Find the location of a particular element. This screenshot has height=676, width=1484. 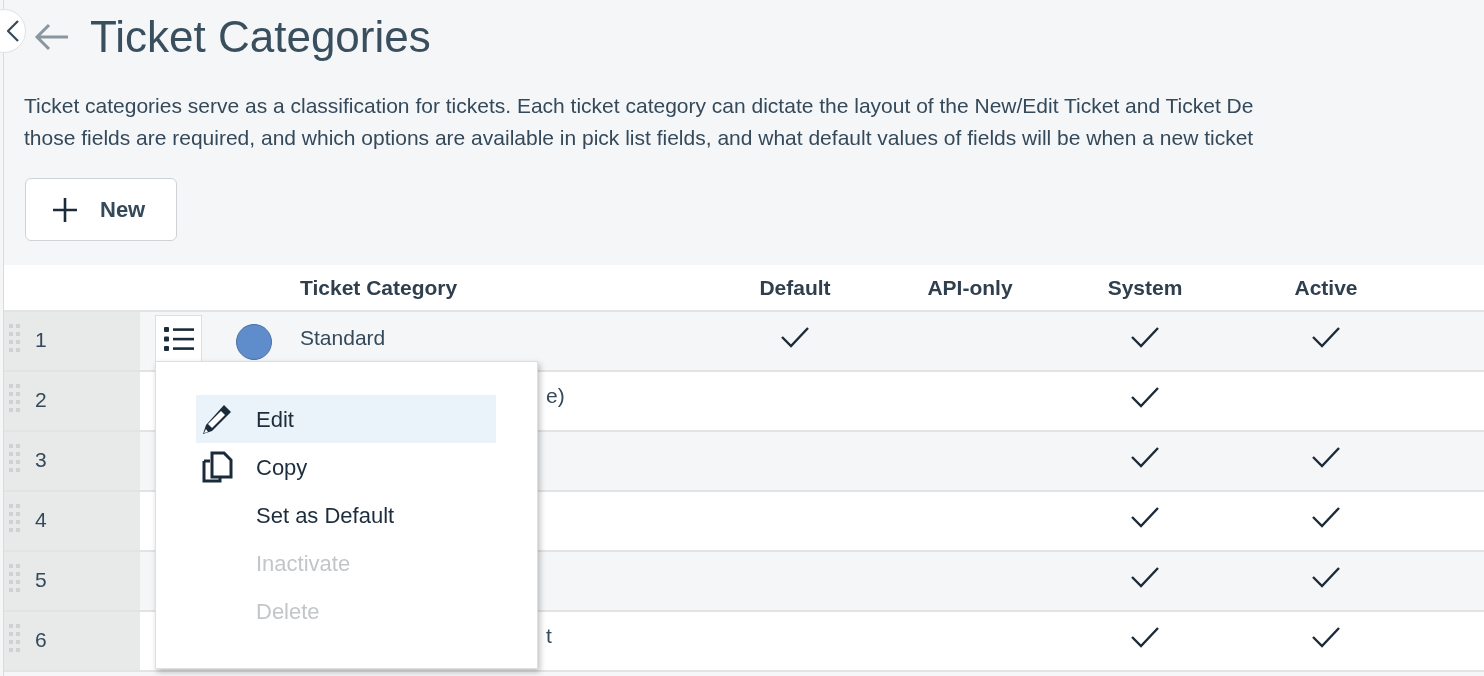

back-arrow-icon is located at coordinates (52, 37).